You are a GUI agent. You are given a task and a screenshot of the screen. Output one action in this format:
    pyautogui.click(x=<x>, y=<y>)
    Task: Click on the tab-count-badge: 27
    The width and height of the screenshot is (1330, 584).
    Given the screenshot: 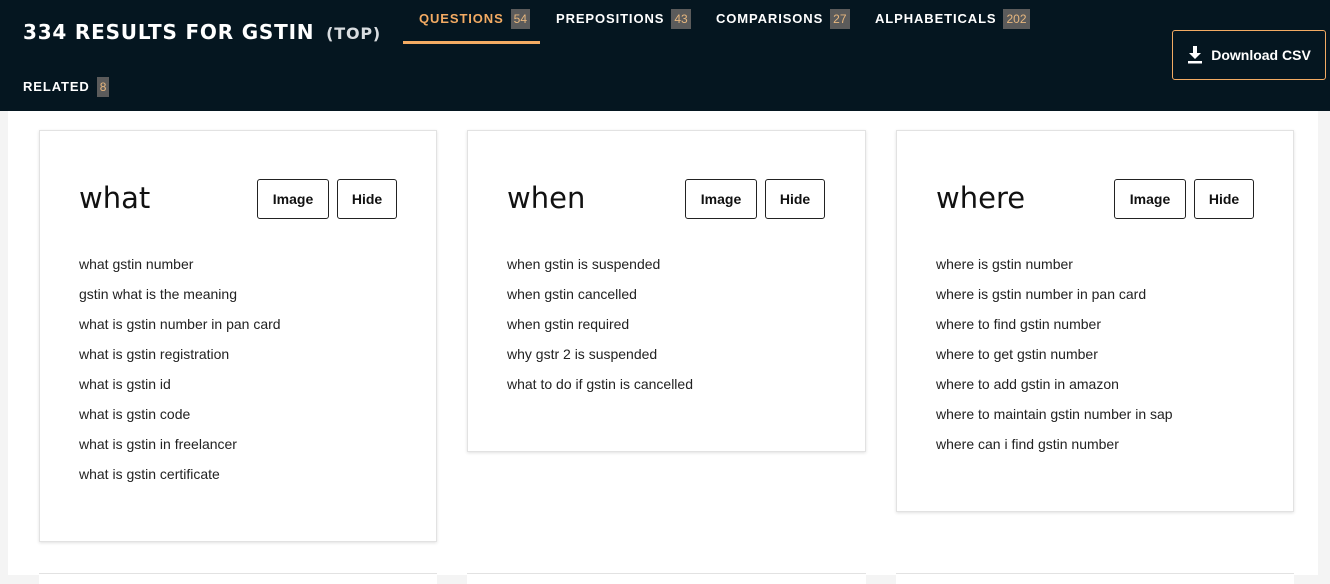 What is the action you would take?
    pyautogui.click(x=840, y=19)
    